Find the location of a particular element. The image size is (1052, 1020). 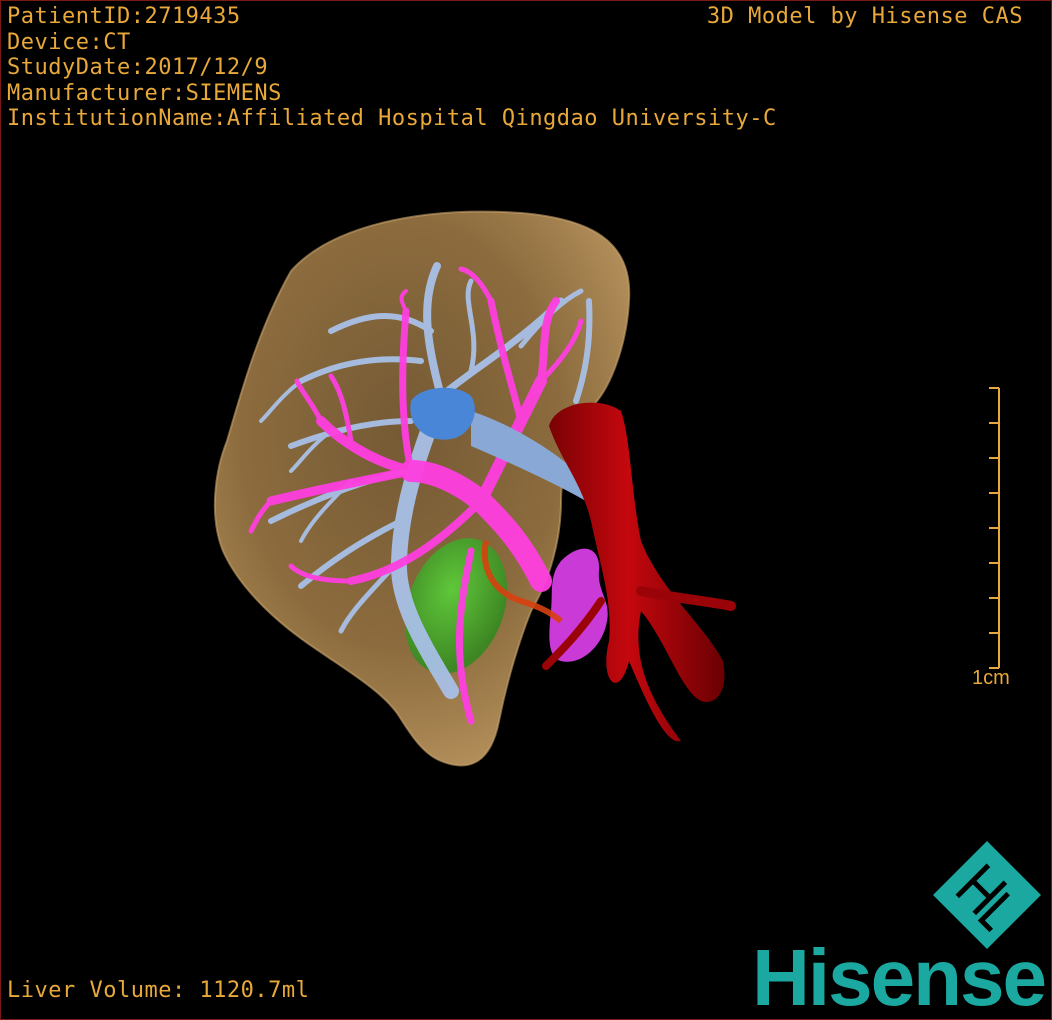

device: Device:CT is located at coordinates (69, 42).